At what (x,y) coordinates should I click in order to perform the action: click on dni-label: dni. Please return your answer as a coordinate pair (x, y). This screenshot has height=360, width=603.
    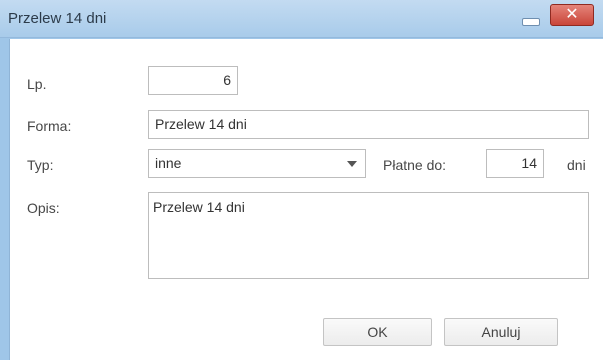
    Looking at the image, I should click on (576, 165).